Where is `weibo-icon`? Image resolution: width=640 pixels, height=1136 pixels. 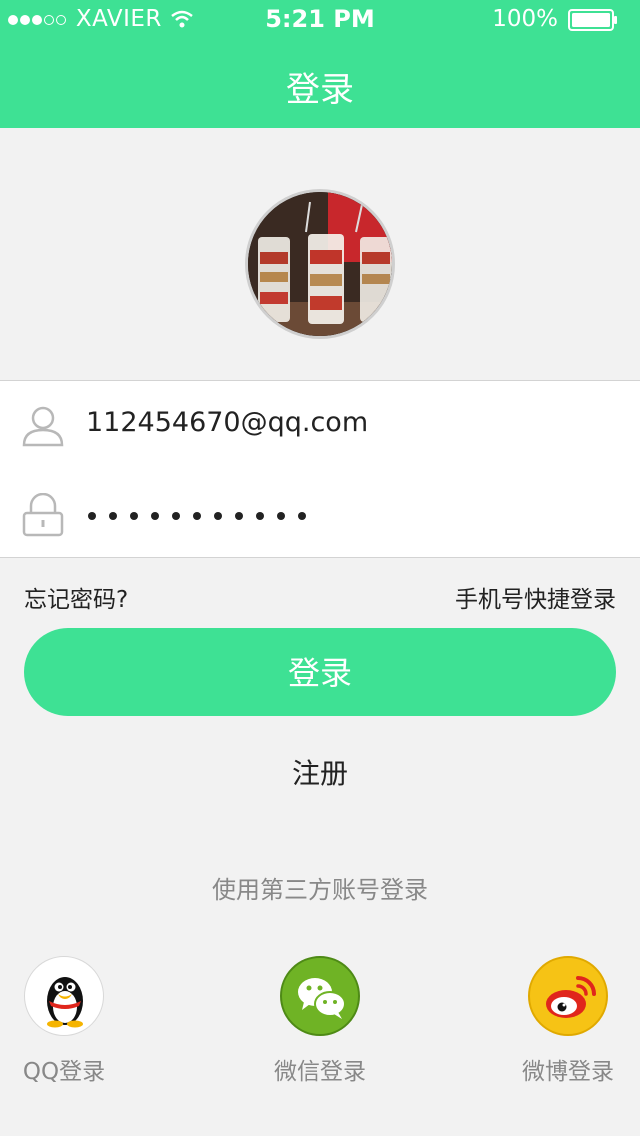 weibo-icon is located at coordinates (568, 996).